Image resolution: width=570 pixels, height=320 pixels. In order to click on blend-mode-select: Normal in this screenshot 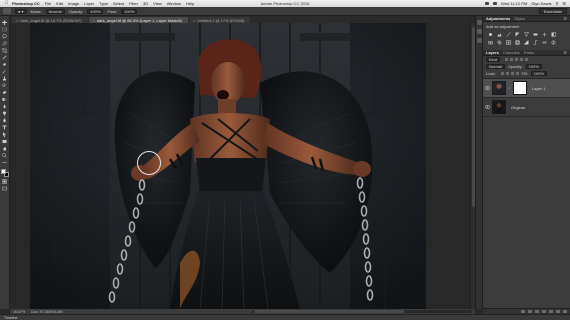, I will do `click(495, 66)`.